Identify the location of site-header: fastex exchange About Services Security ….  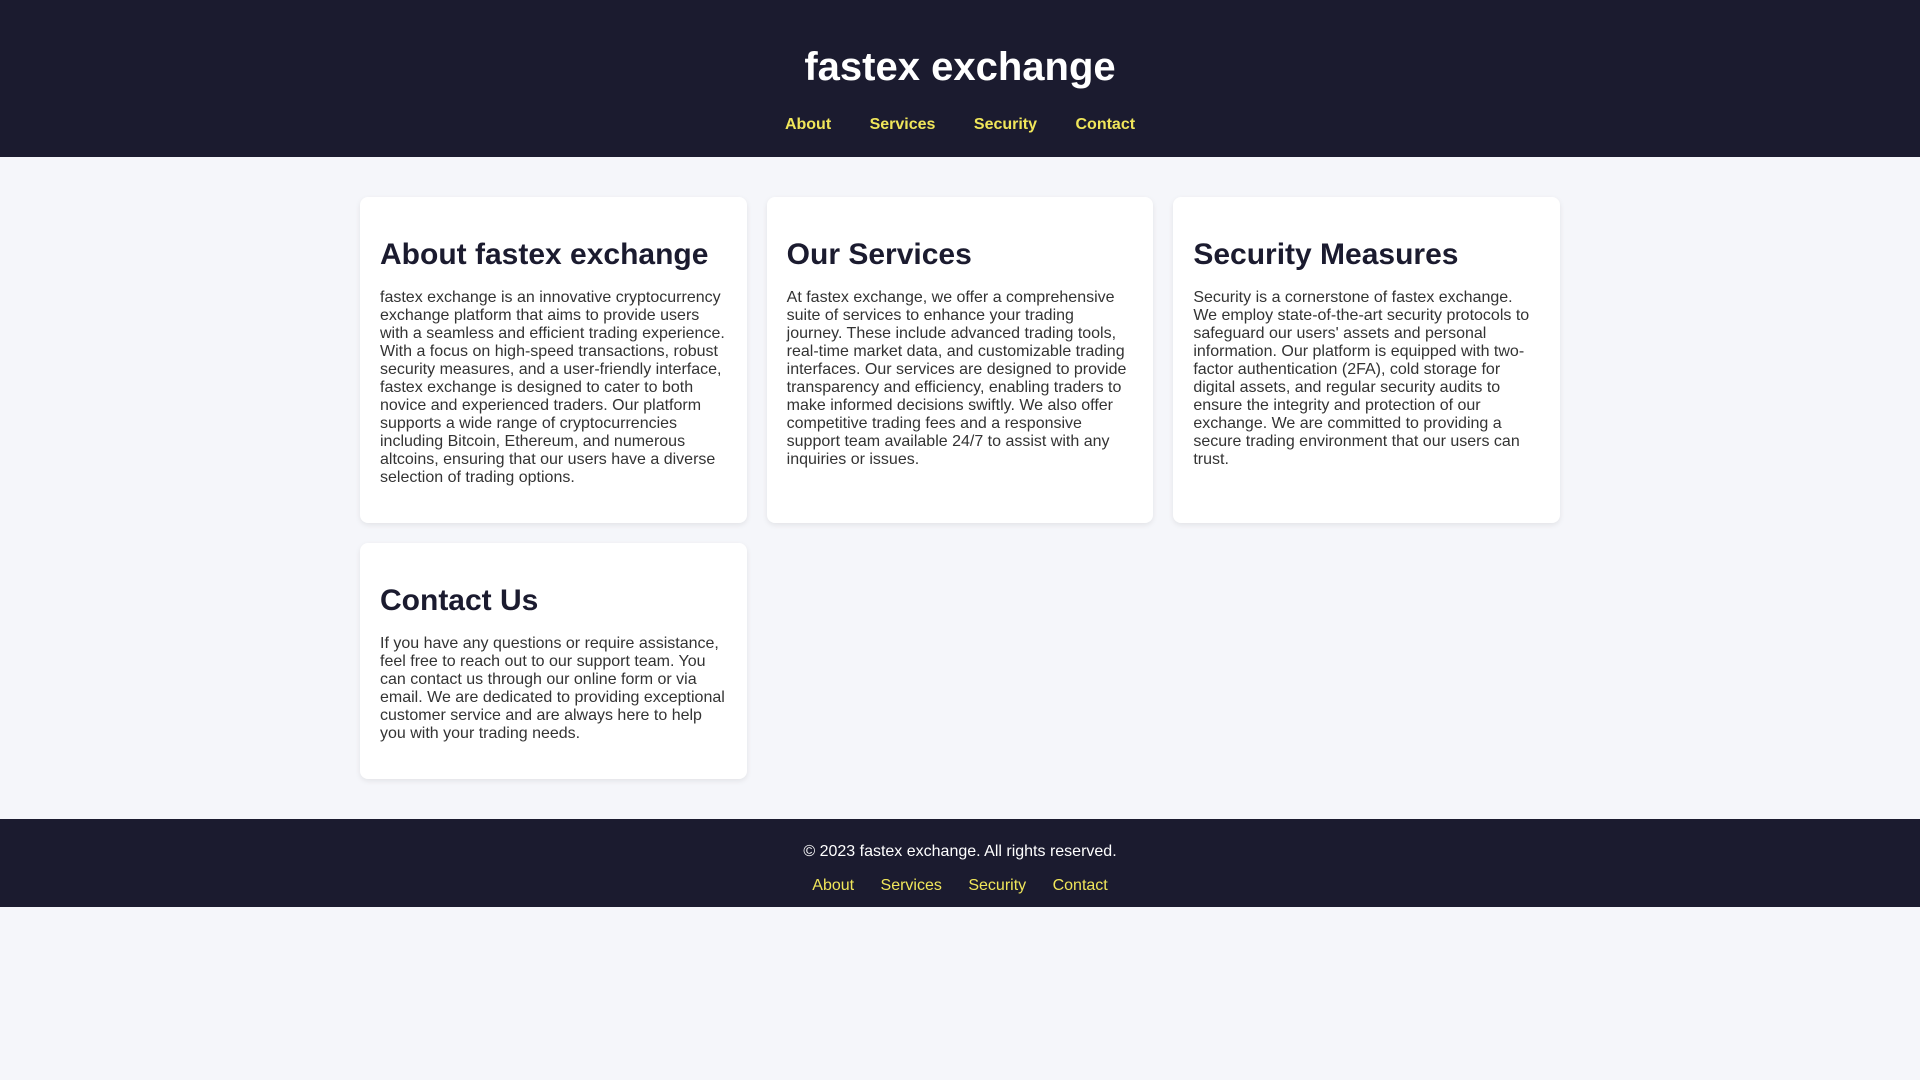
(960, 78).